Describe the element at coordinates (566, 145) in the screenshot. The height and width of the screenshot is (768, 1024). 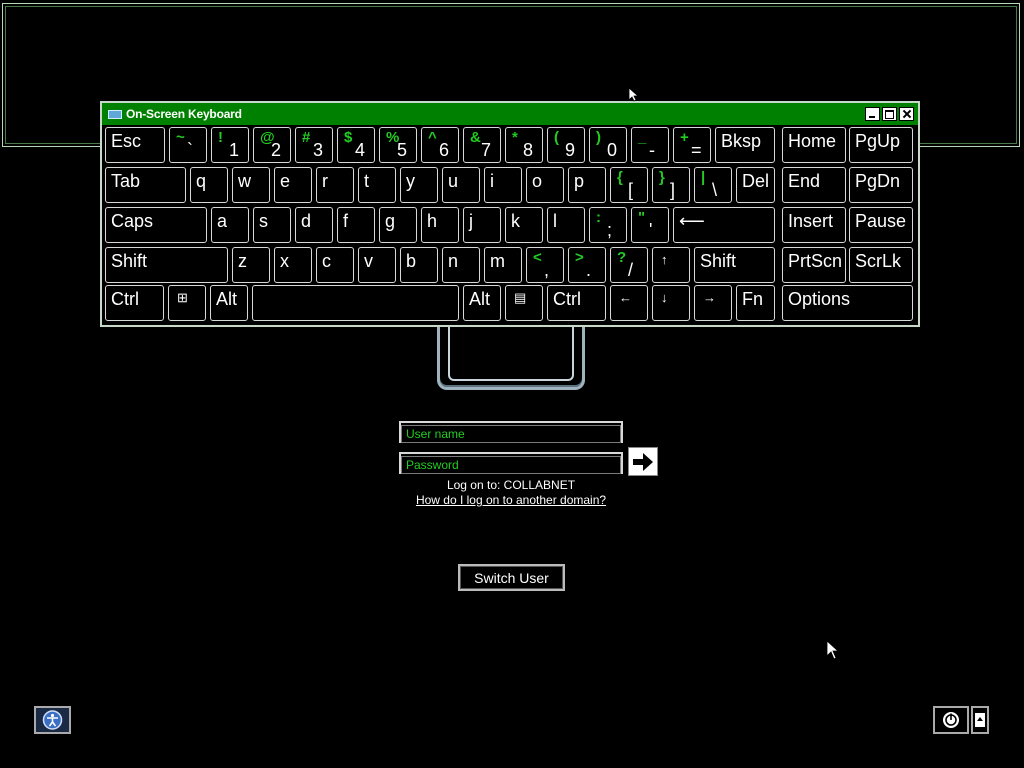
I see `key-9: (9` at that location.